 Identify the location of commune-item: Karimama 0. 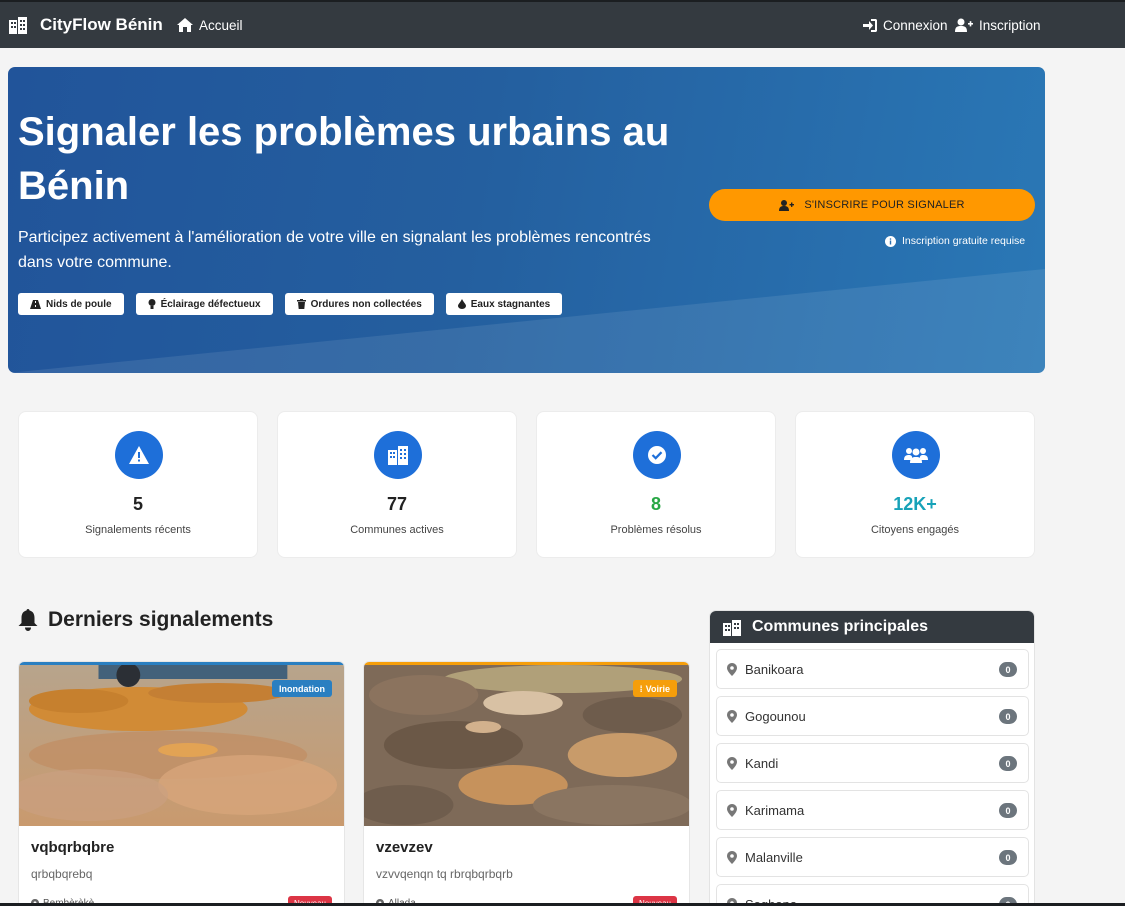
(872, 810).